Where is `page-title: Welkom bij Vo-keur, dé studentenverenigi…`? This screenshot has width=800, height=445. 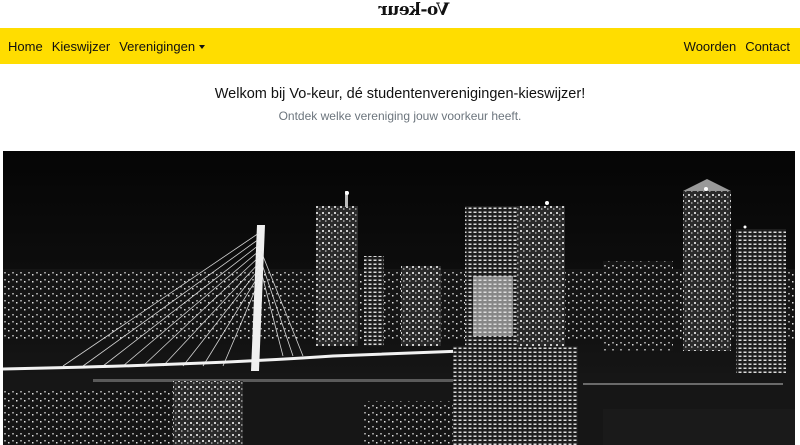 page-title: Welkom bij Vo-keur, dé studentenverenigi… is located at coordinates (400, 94).